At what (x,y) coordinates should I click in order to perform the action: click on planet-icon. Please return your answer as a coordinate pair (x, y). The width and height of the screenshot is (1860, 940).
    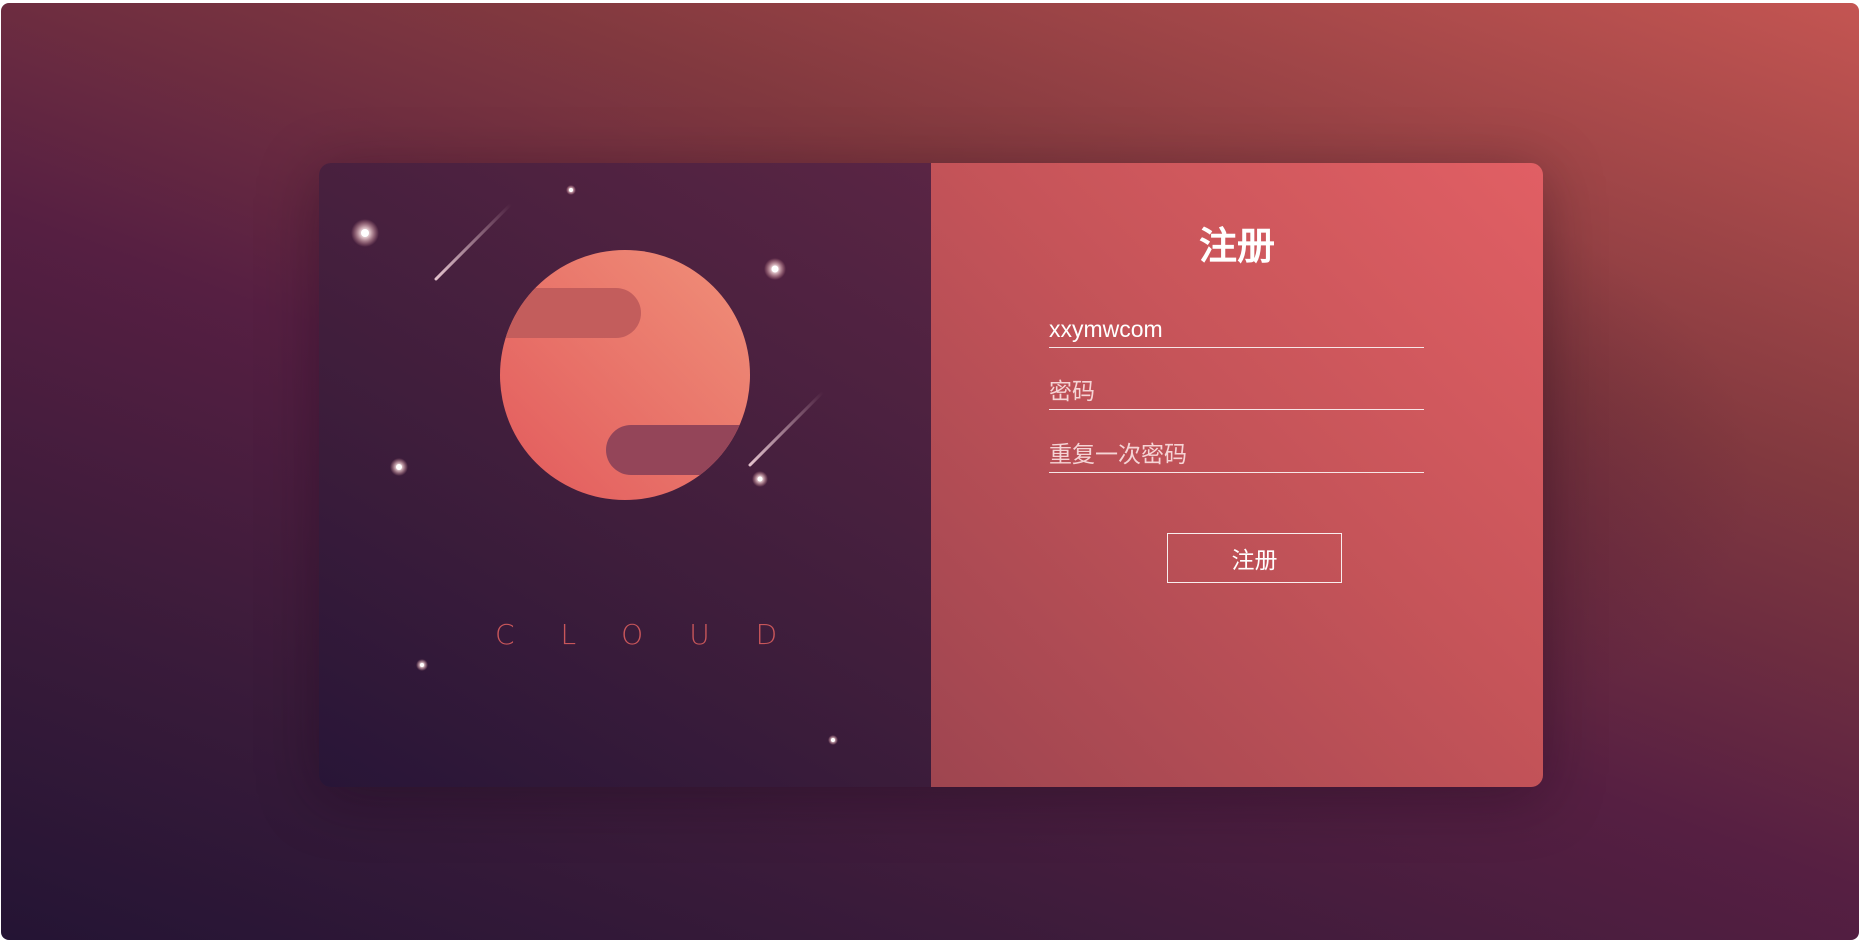
    Looking at the image, I should click on (625, 375).